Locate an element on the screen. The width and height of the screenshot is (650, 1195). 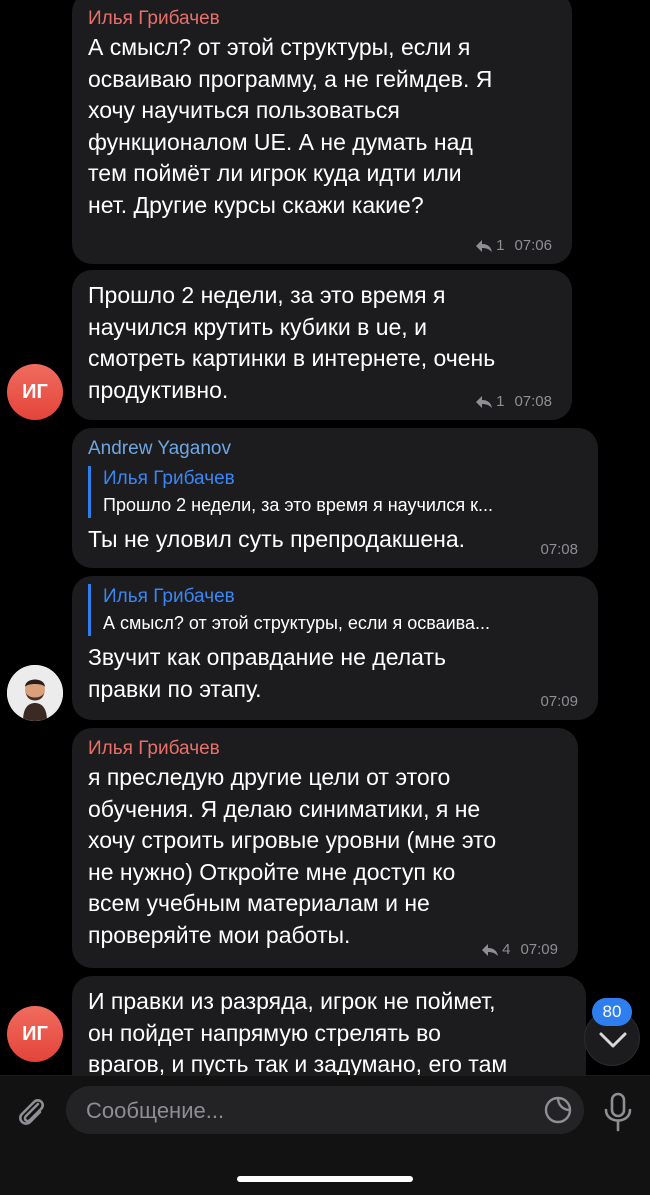
unread-badge: 80 is located at coordinates (612, 1012).